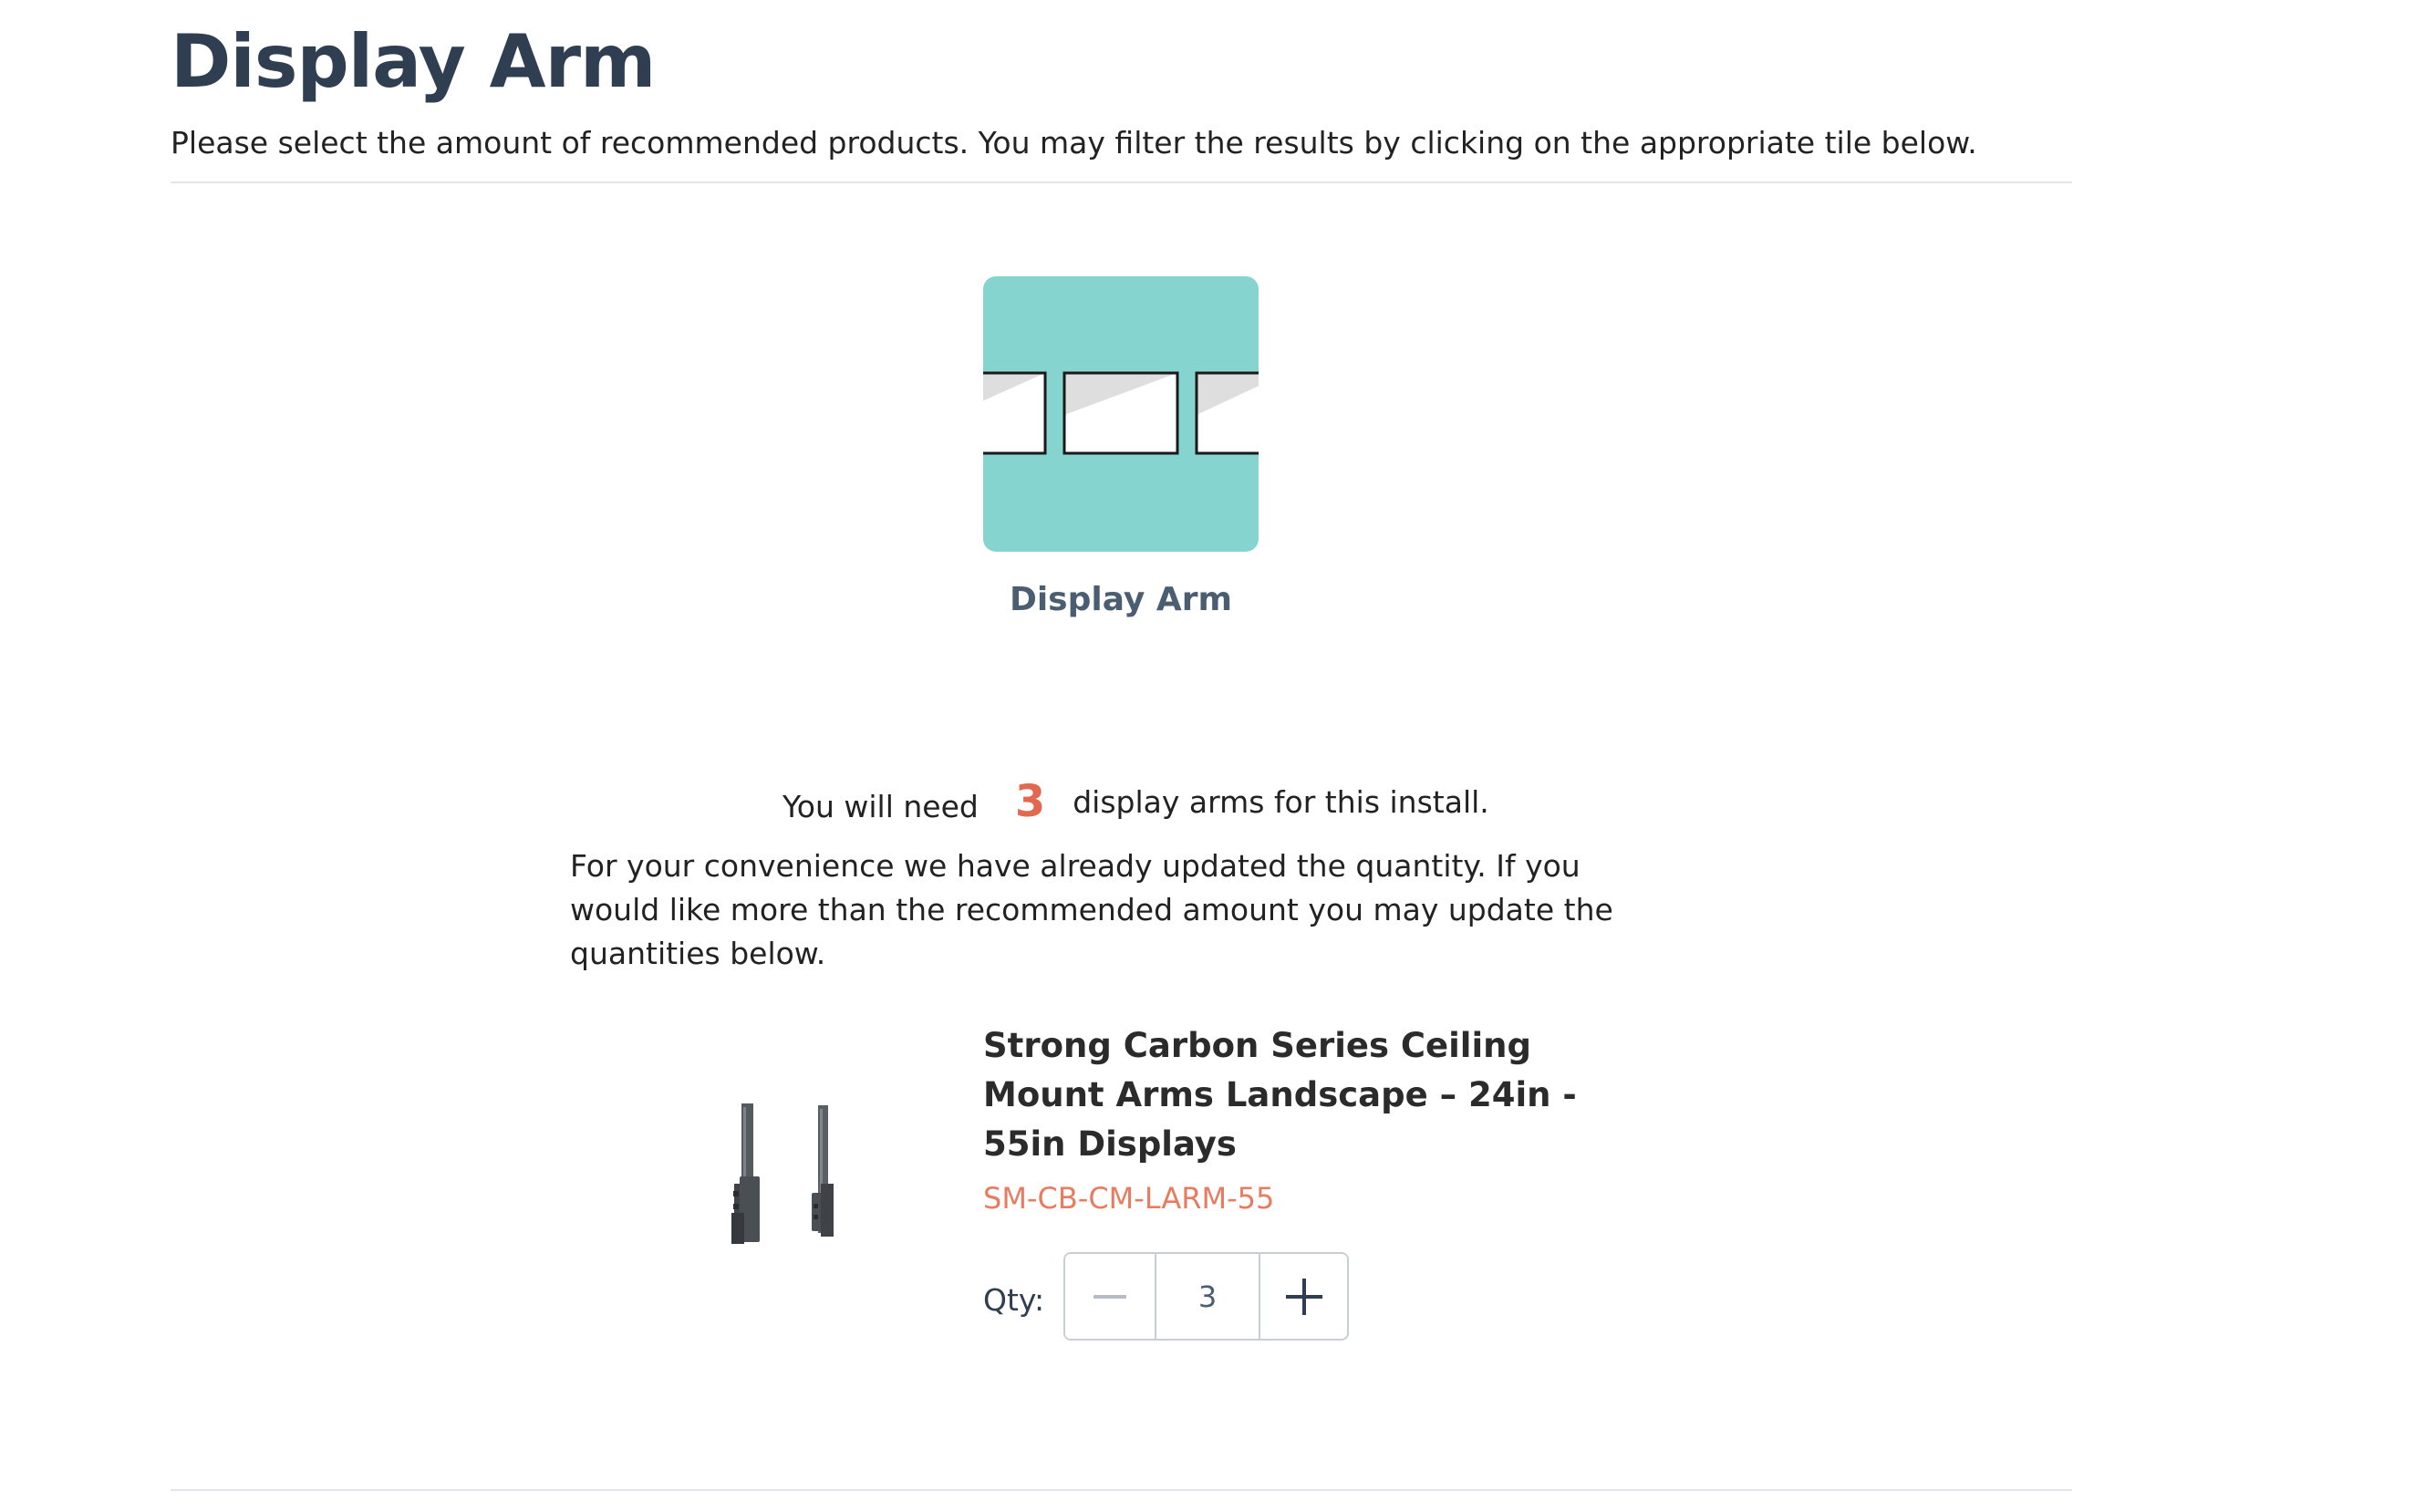 This screenshot has width=2415, height=1512. I want to click on top-divider, so click(1121, 182).